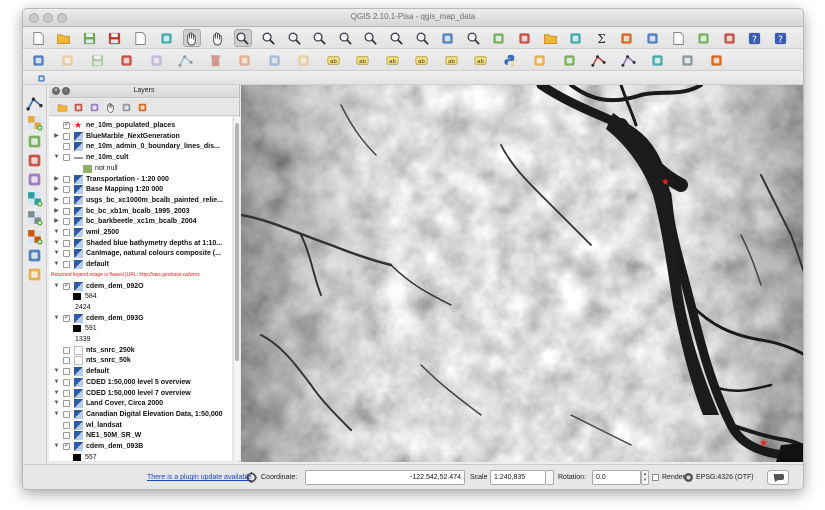 The image size is (825, 510). I want to click on add-virtual-layer-icon, so click(35, 275).